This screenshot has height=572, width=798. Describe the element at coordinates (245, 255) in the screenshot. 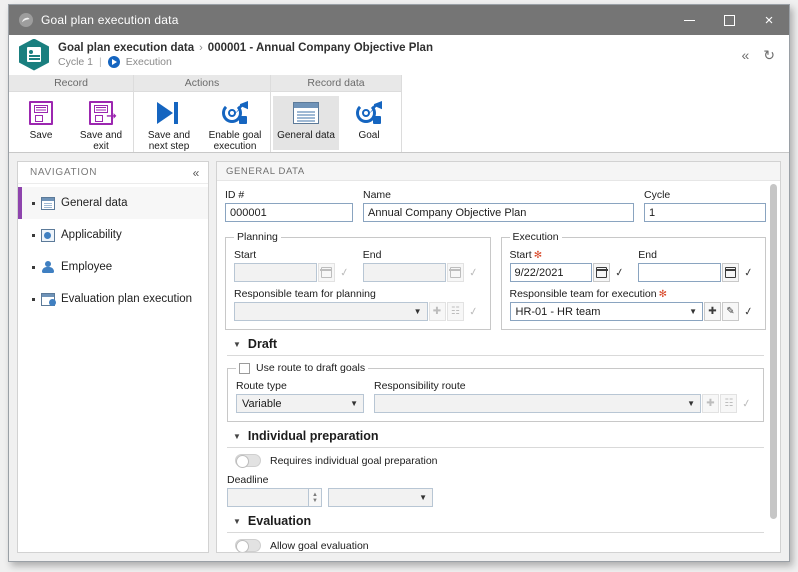

I see `planning-start-label: Start` at that location.